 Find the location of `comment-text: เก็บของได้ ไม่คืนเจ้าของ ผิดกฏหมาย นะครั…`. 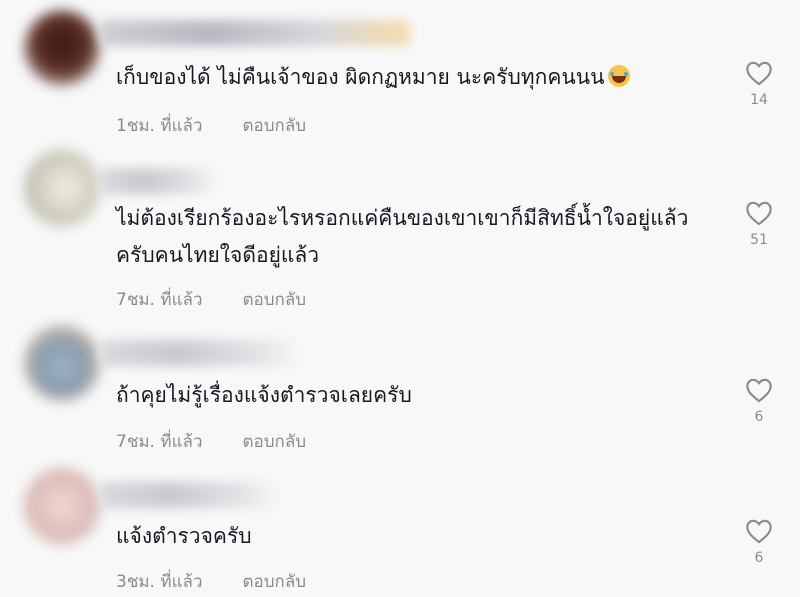

comment-text: เก็บของได้ ไม่คืนเจ้าของ ผิดกฏหมาย นะครั… is located at coordinates (416, 77).